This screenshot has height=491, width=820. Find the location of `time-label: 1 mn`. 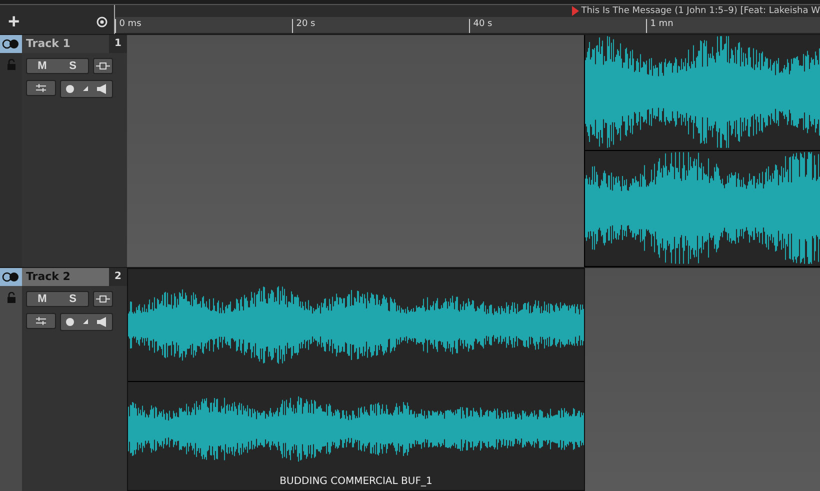

time-label: 1 mn is located at coordinates (660, 25).